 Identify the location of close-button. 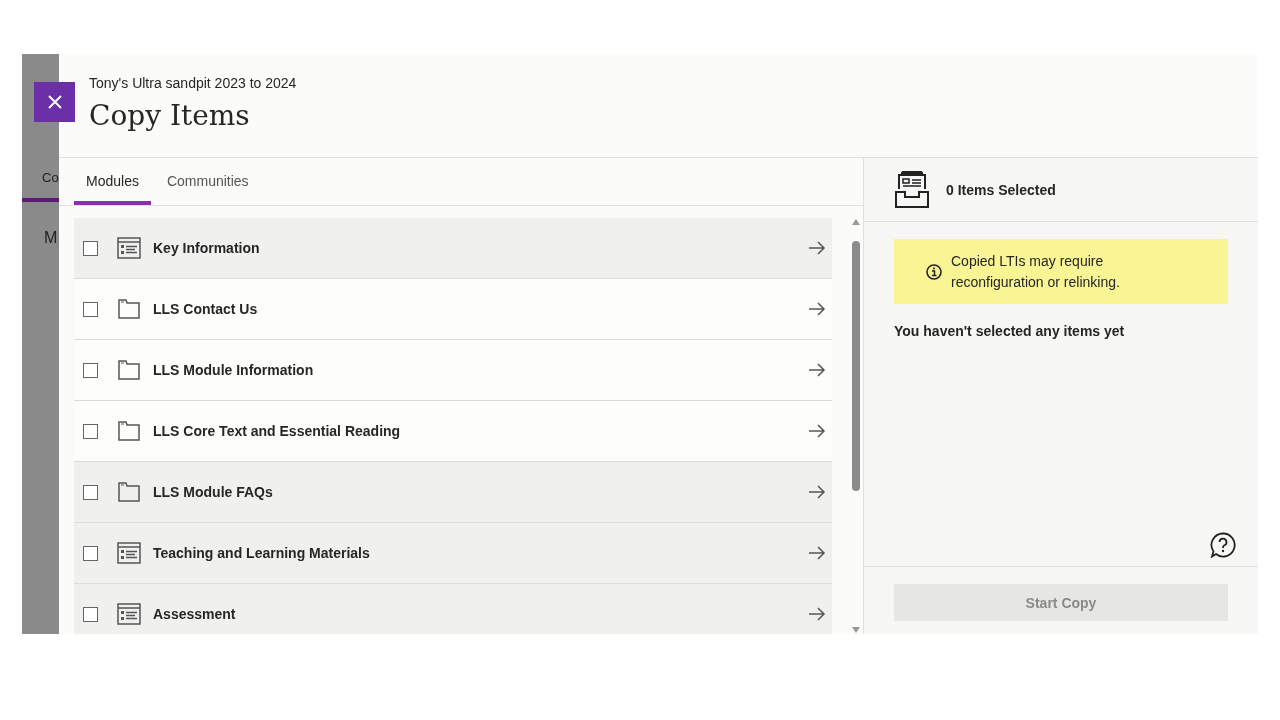
(54, 102).